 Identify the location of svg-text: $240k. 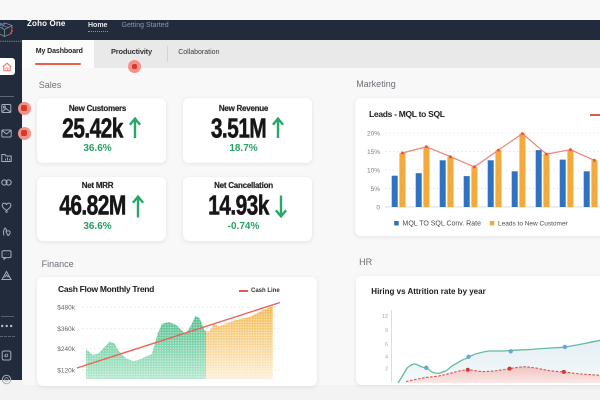
(66, 349).